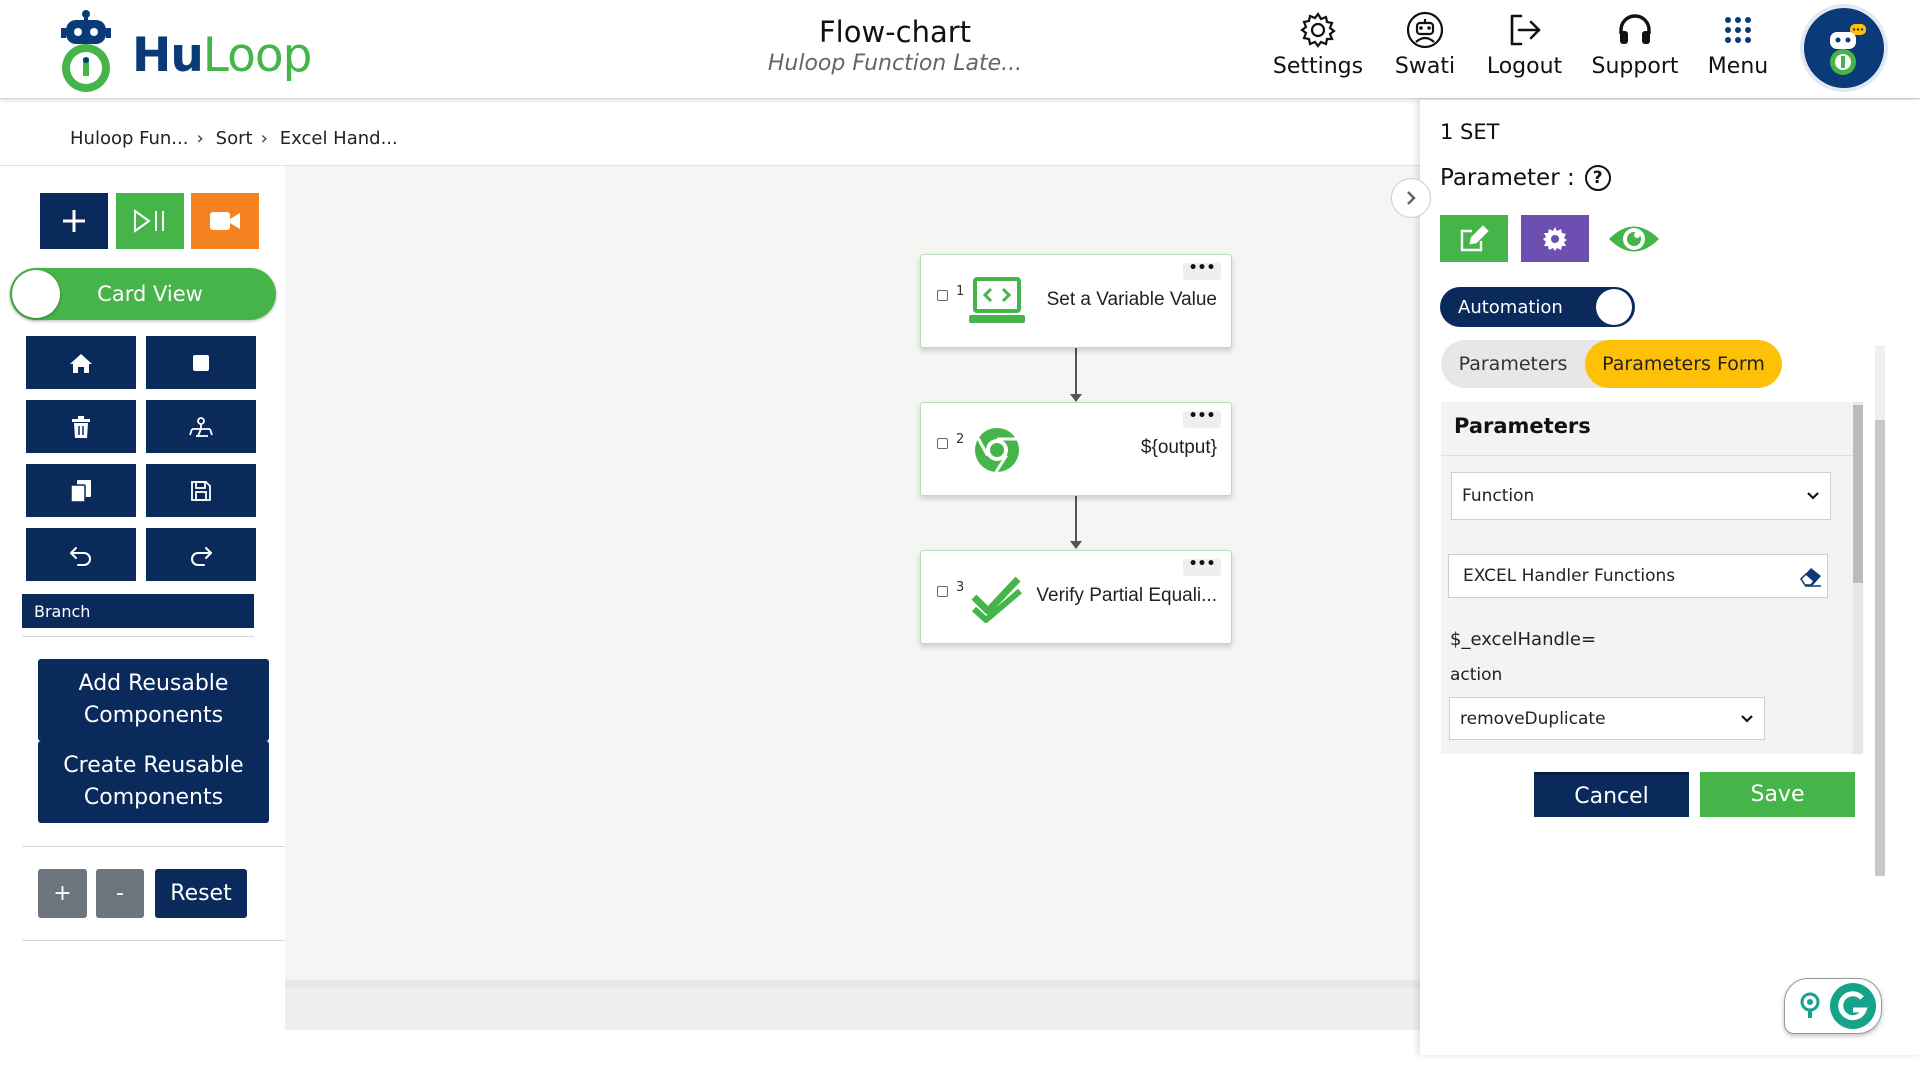 This screenshot has width=1920, height=1080. What do you see at coordinates (1858, 494) in the screenshot?
I see `form-scrollbar-thumb` at bounding box center [1858, 494].